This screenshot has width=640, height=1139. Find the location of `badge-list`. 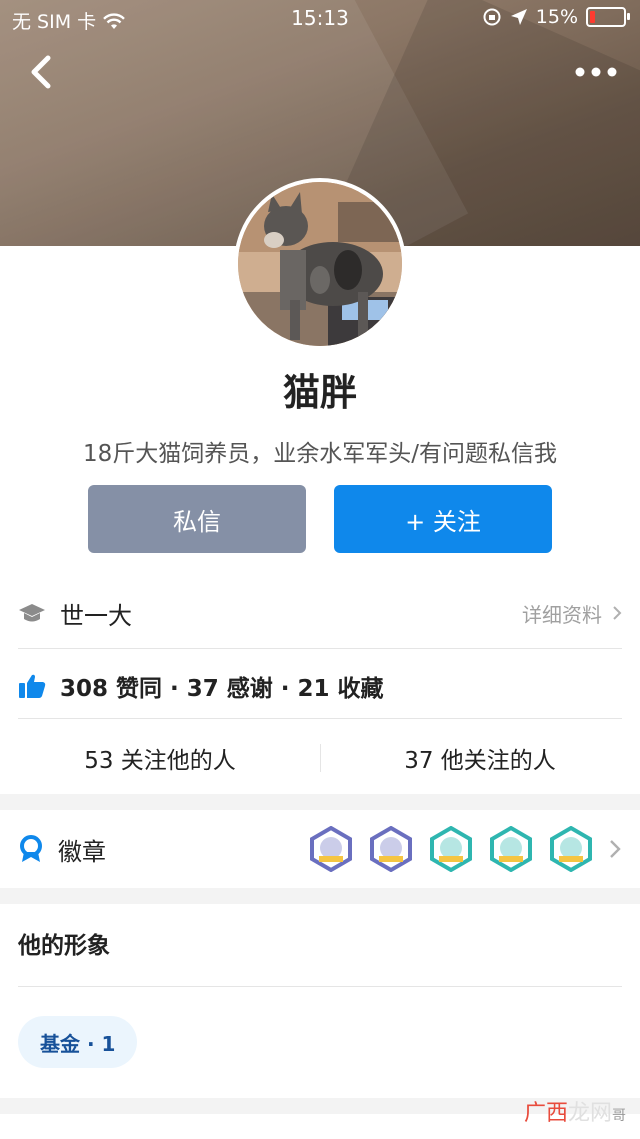

badge-list is located at coordinates (451, 849).